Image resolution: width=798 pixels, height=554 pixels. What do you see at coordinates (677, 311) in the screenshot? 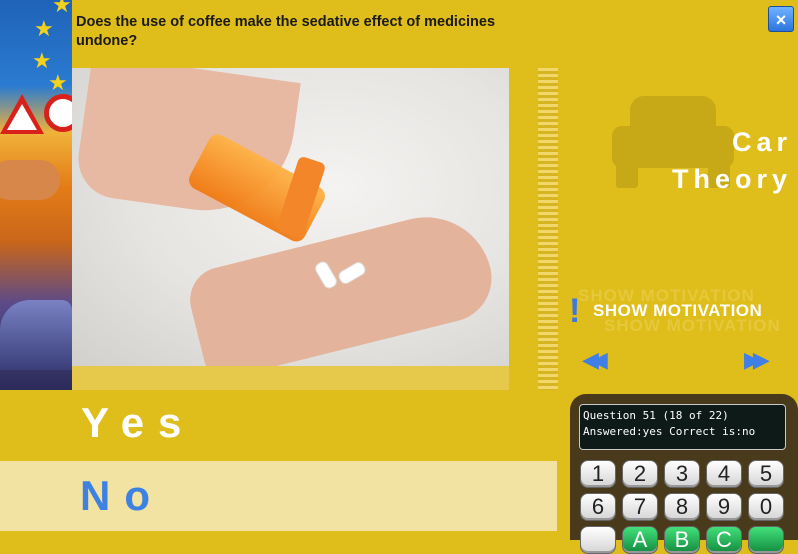
I see `show-motivation-button: SHOW MOTIVATION` at bounding box center [677, 311].